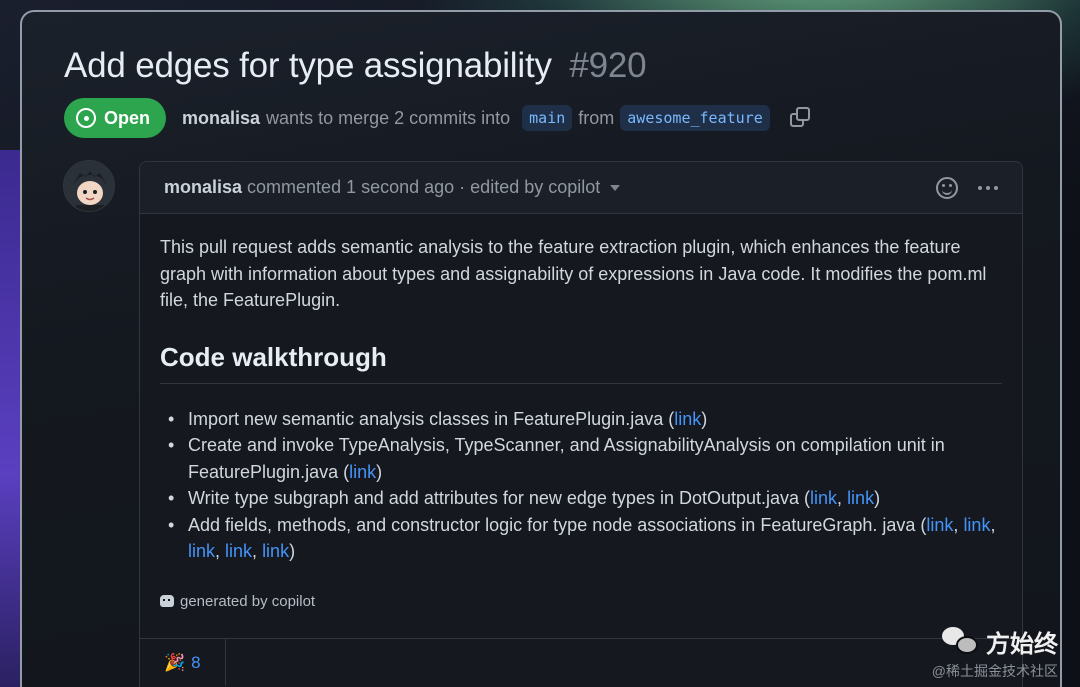 The image size is (1080, 687). Describe the element at coordinates (547, 118) in the screenshot. I see `base-branch: main` at that location.